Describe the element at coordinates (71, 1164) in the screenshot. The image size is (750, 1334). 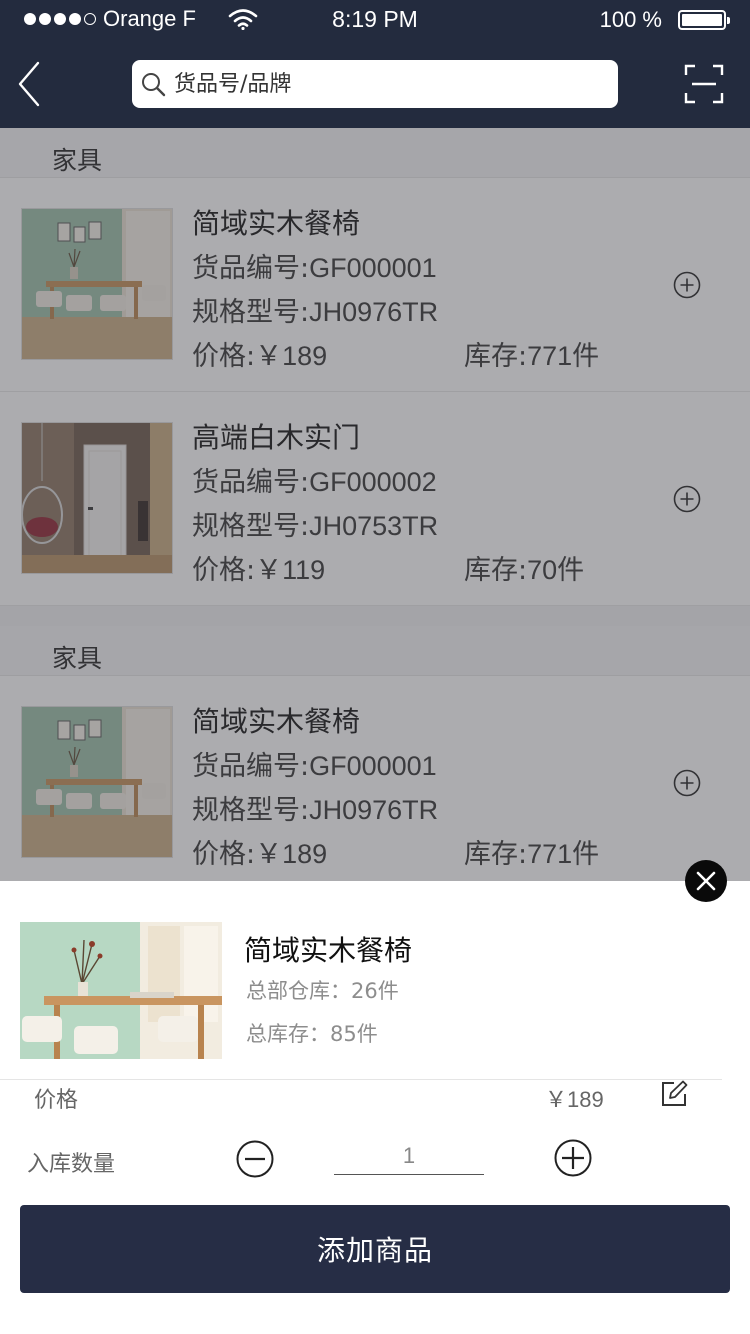
I see `quantity-label: 入库数量` at that location.